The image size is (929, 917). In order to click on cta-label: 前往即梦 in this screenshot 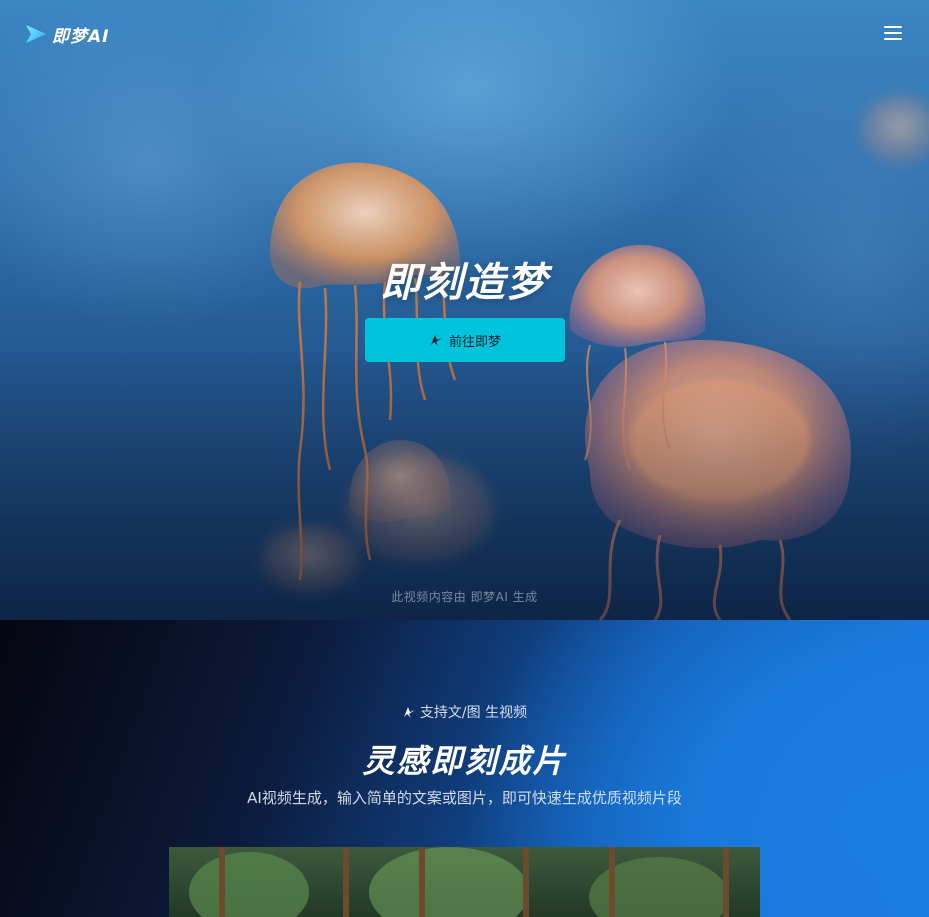, I will do `click(474, 342)`.